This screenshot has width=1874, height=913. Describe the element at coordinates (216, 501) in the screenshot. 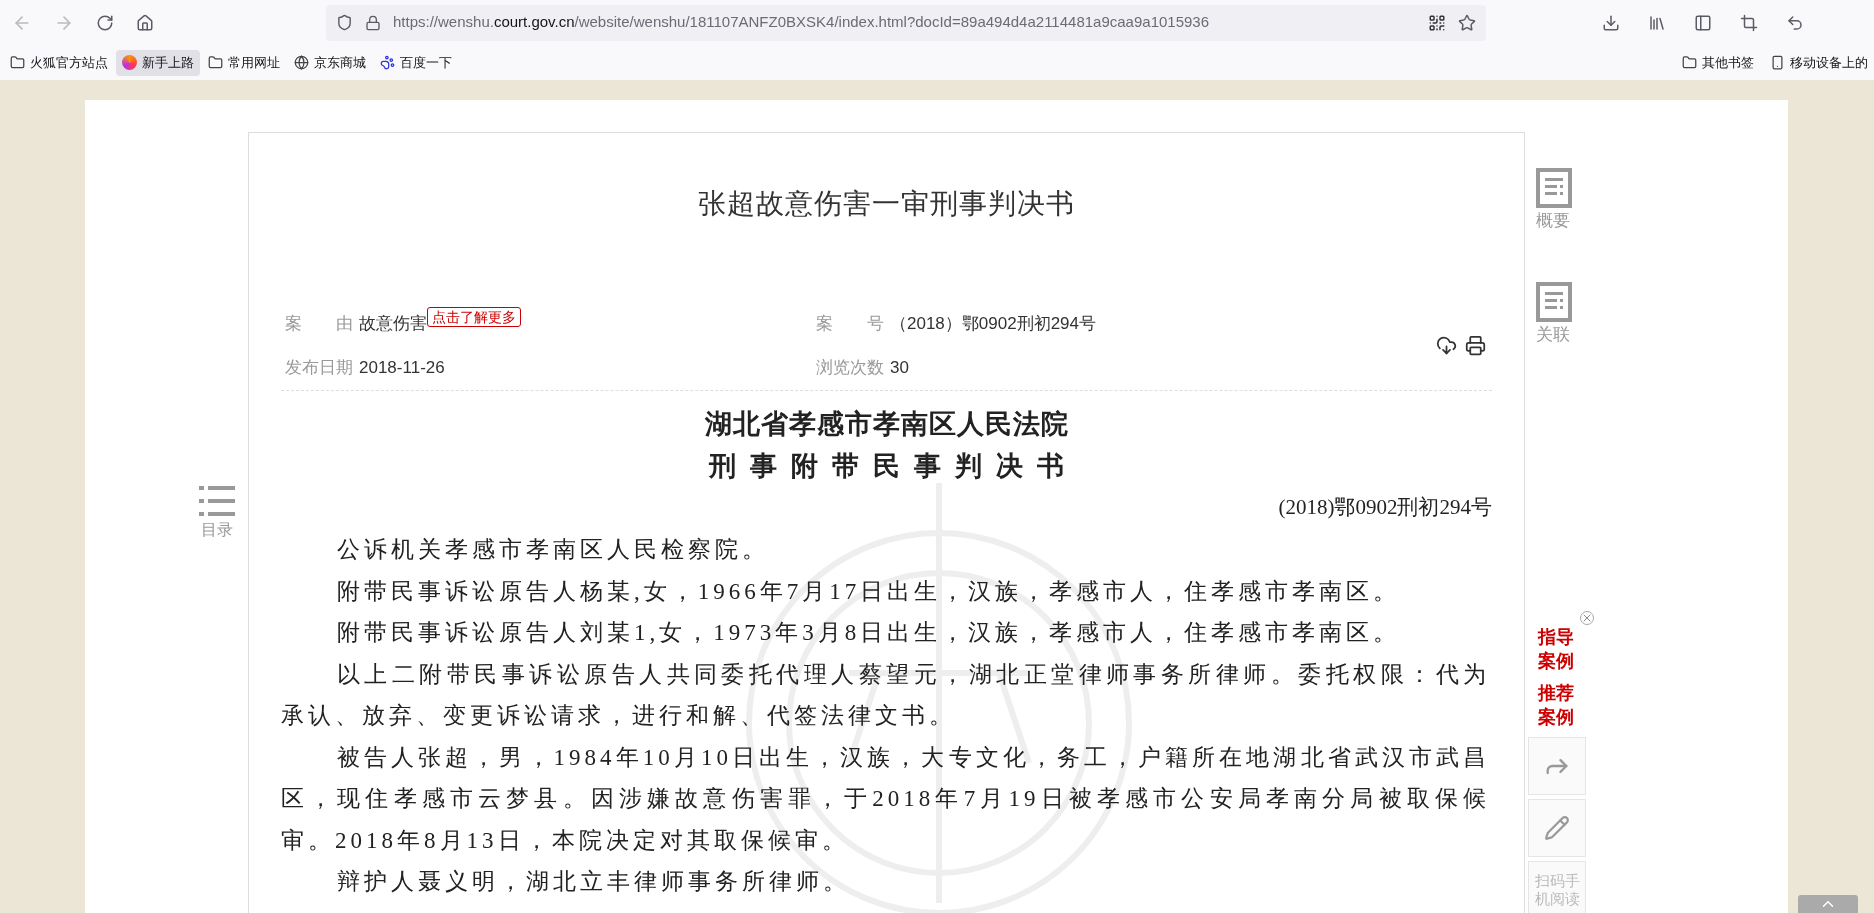

I see `numbered-list-icon` at that location.